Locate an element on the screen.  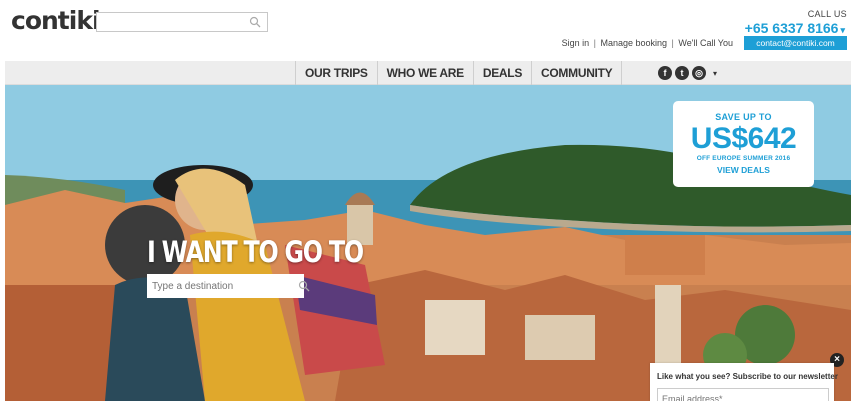
view-deals-link: VIEW DEALS is located at coordinates (743, 170).